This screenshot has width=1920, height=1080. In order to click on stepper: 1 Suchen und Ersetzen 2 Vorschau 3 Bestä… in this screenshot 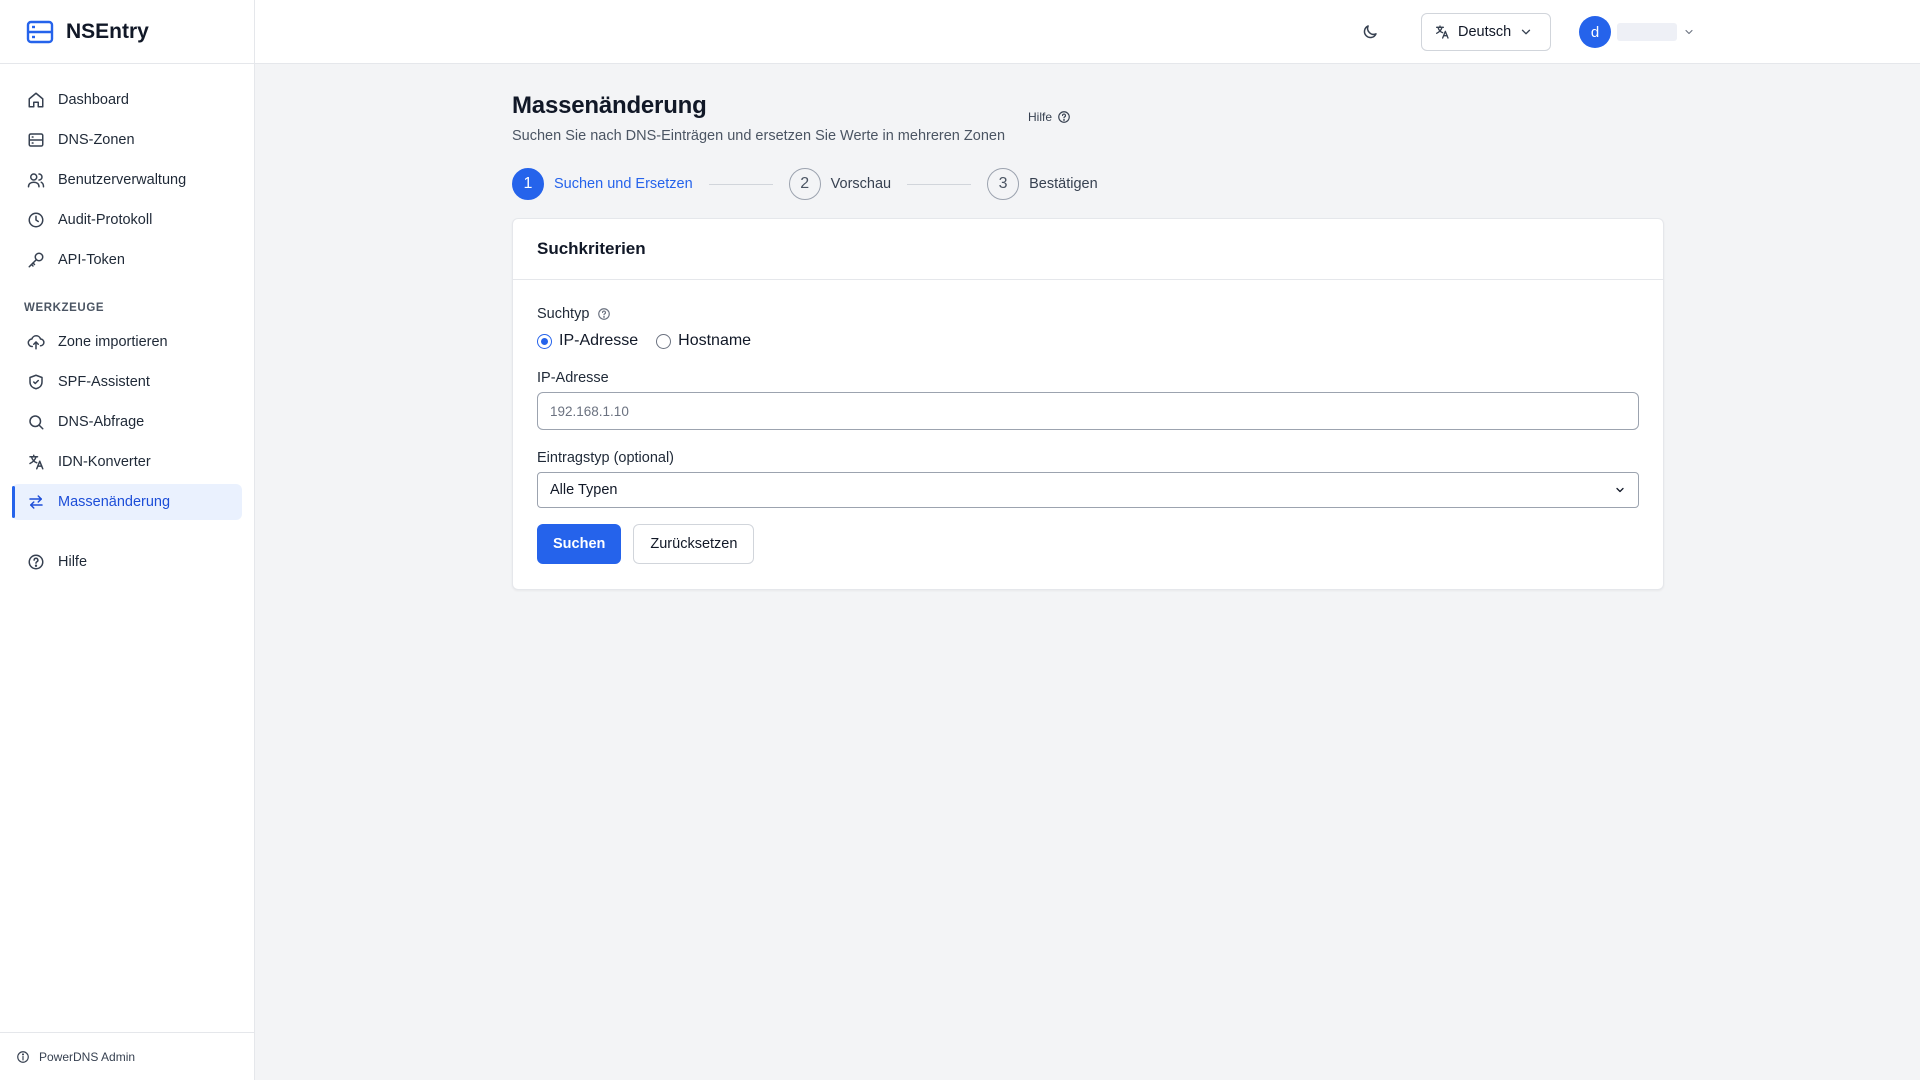, I will do `click(1088, 184)`.